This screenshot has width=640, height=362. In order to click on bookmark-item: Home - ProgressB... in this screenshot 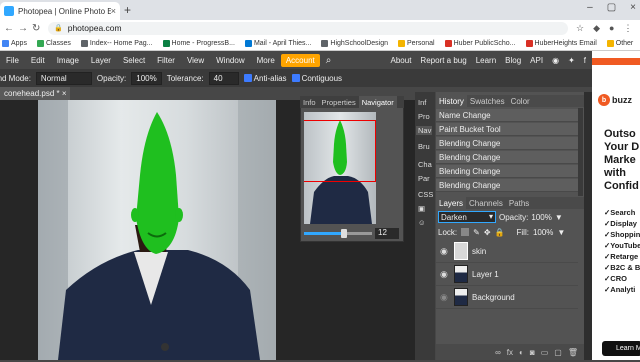, I will do `click(198, 43)`.